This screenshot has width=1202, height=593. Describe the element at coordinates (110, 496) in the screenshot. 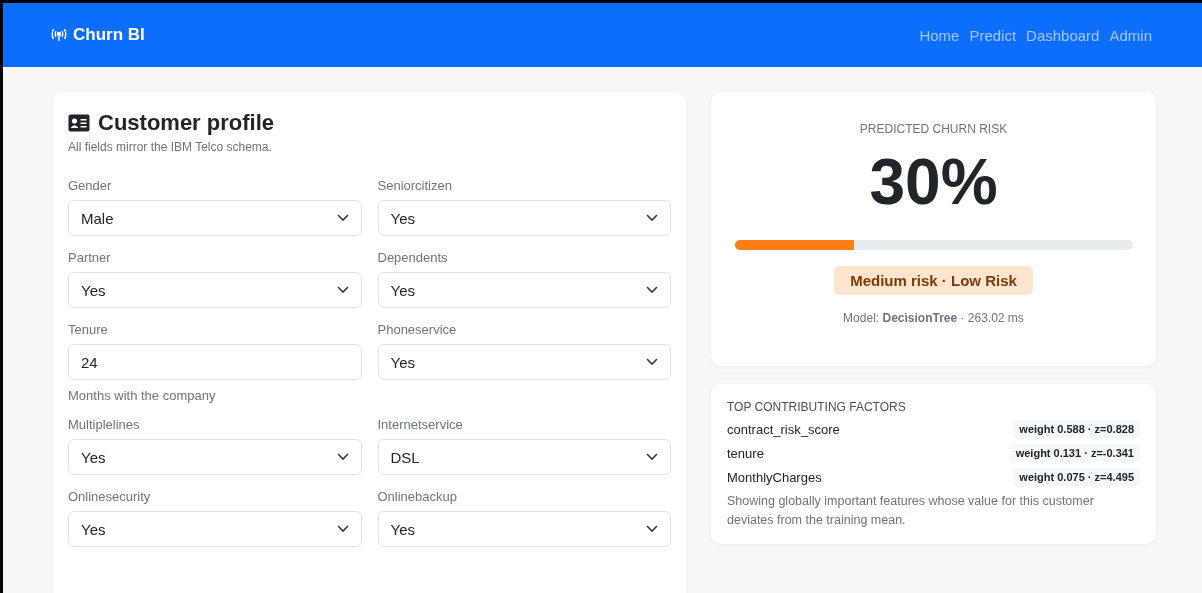

I see `field-label: Onlinesecurity` at that location.